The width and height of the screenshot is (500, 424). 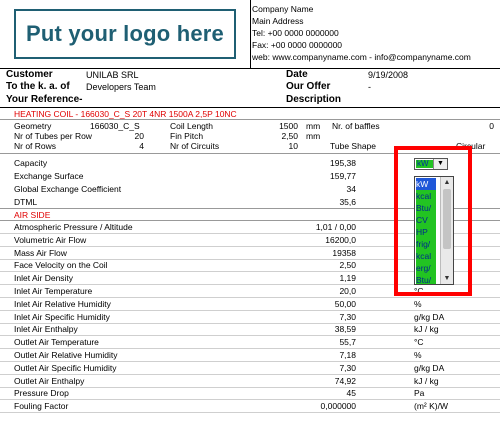 What do you see at coordinates (338, 406) in the screenshot?
I see `air-row-value: 0,000000` at bounding box center [338, 406].